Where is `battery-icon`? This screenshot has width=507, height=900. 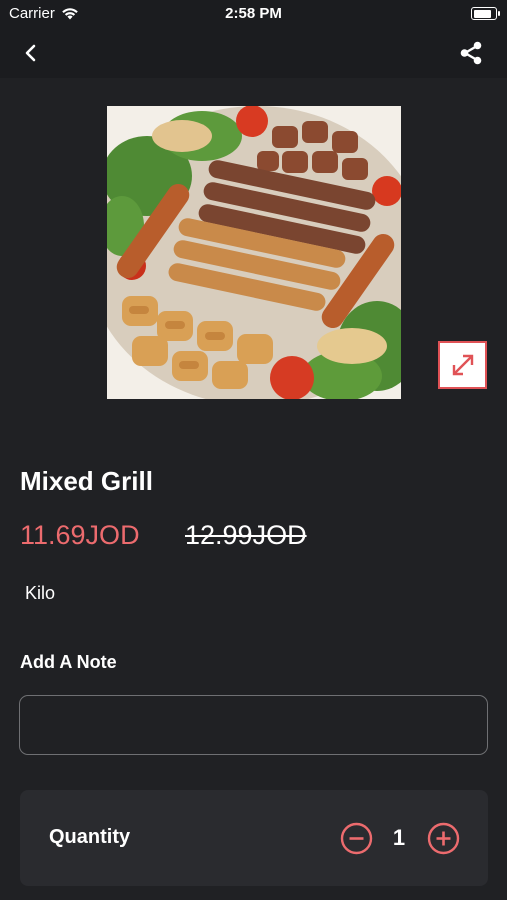 battery-icon is located at coordinates (485, 13).